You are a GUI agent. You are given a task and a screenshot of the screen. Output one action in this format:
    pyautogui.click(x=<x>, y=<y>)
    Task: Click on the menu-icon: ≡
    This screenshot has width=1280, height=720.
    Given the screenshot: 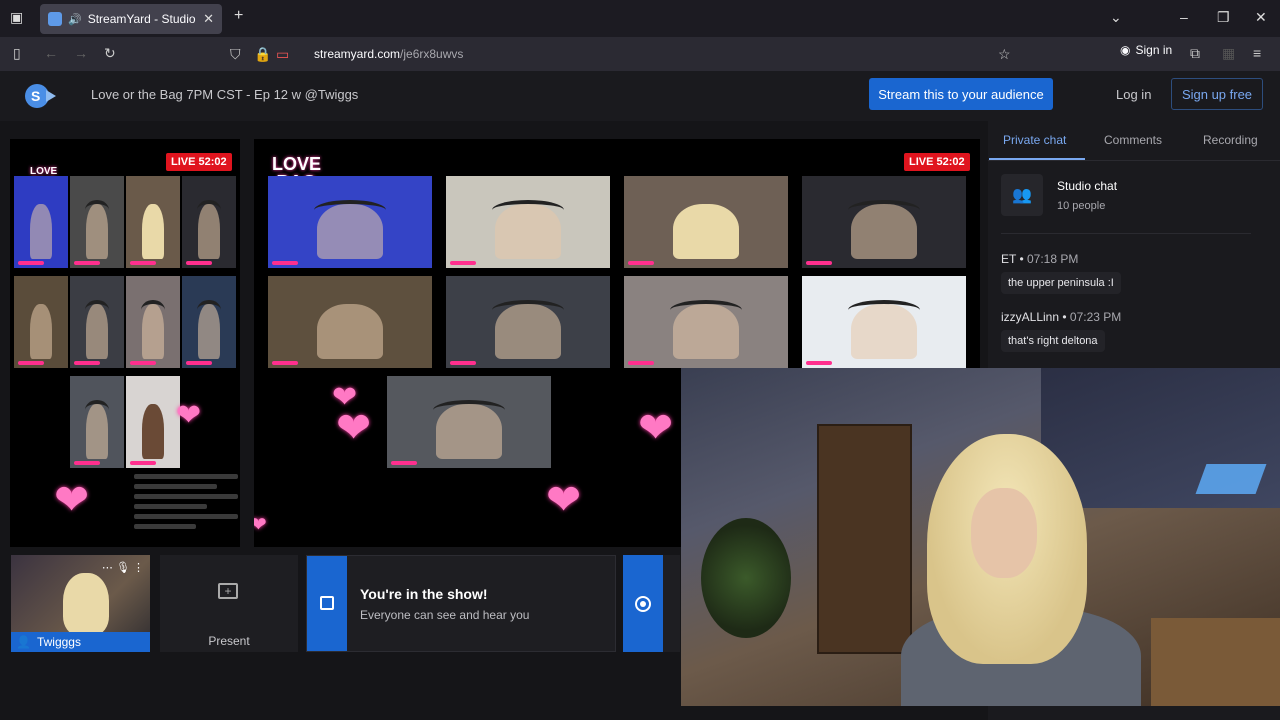 What is the action you would take?
    pyautogui.click(x=1257, y=53)
    